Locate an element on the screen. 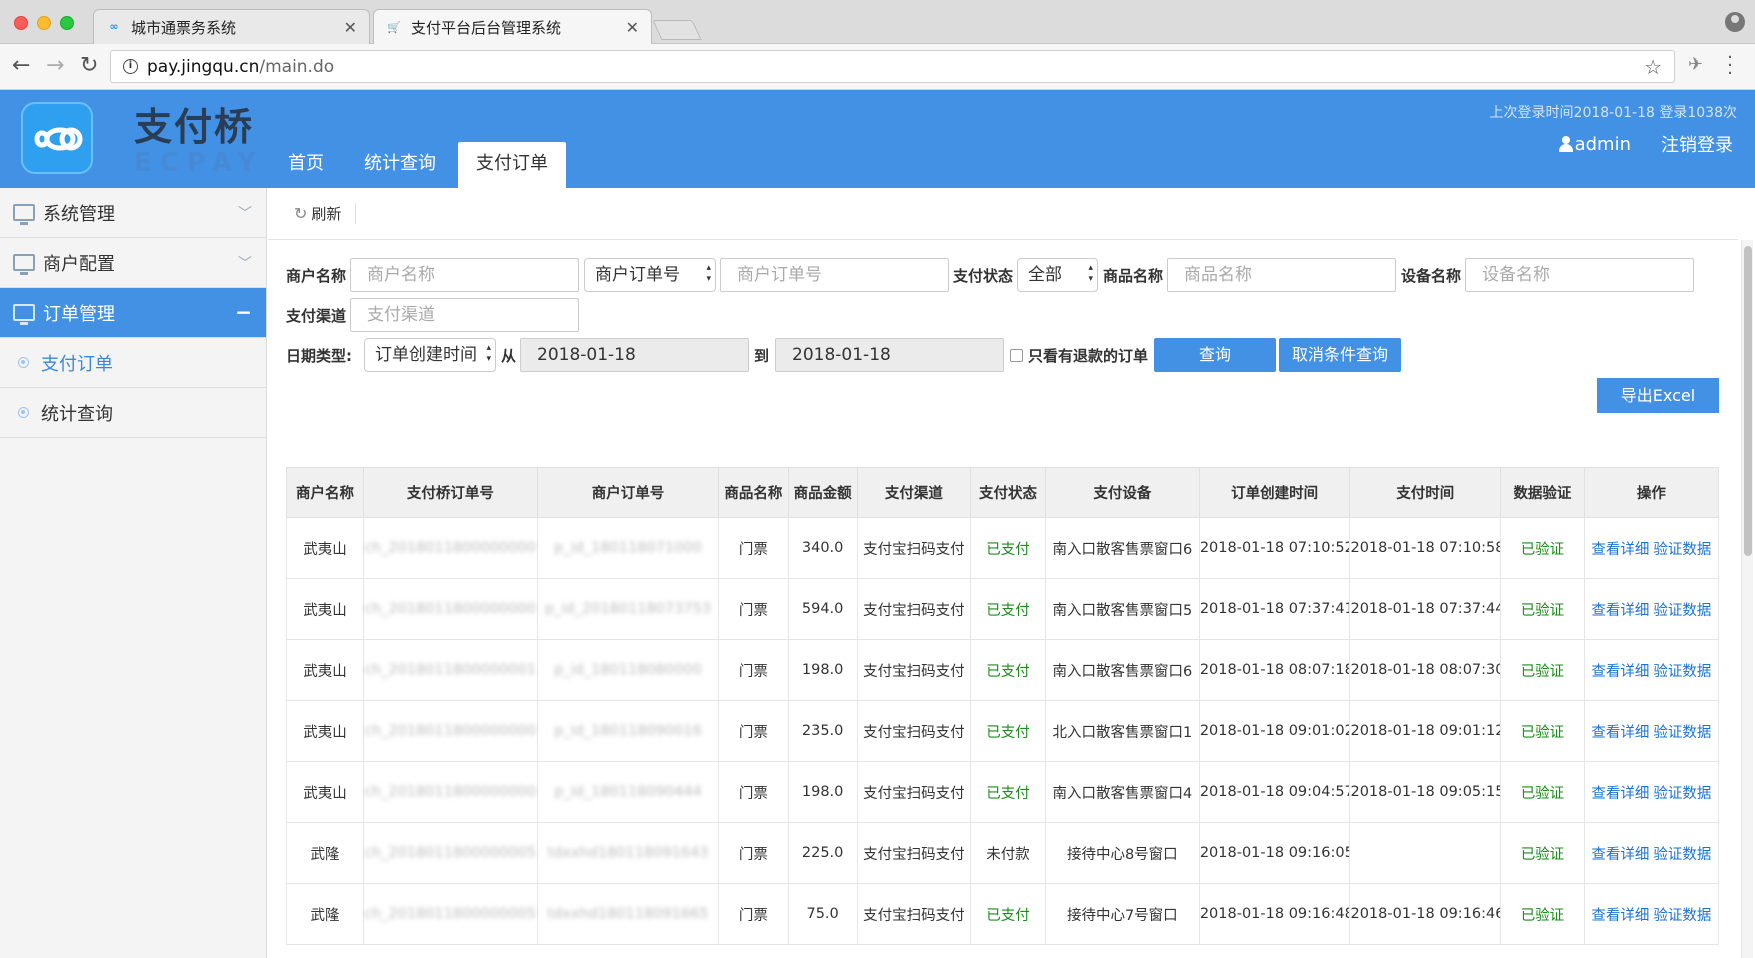 Image resolution: width=1755 pixels, height=958 pixels. filter-row-2: 支付渠道 支付渠道 is located at coordinates (433, 315).